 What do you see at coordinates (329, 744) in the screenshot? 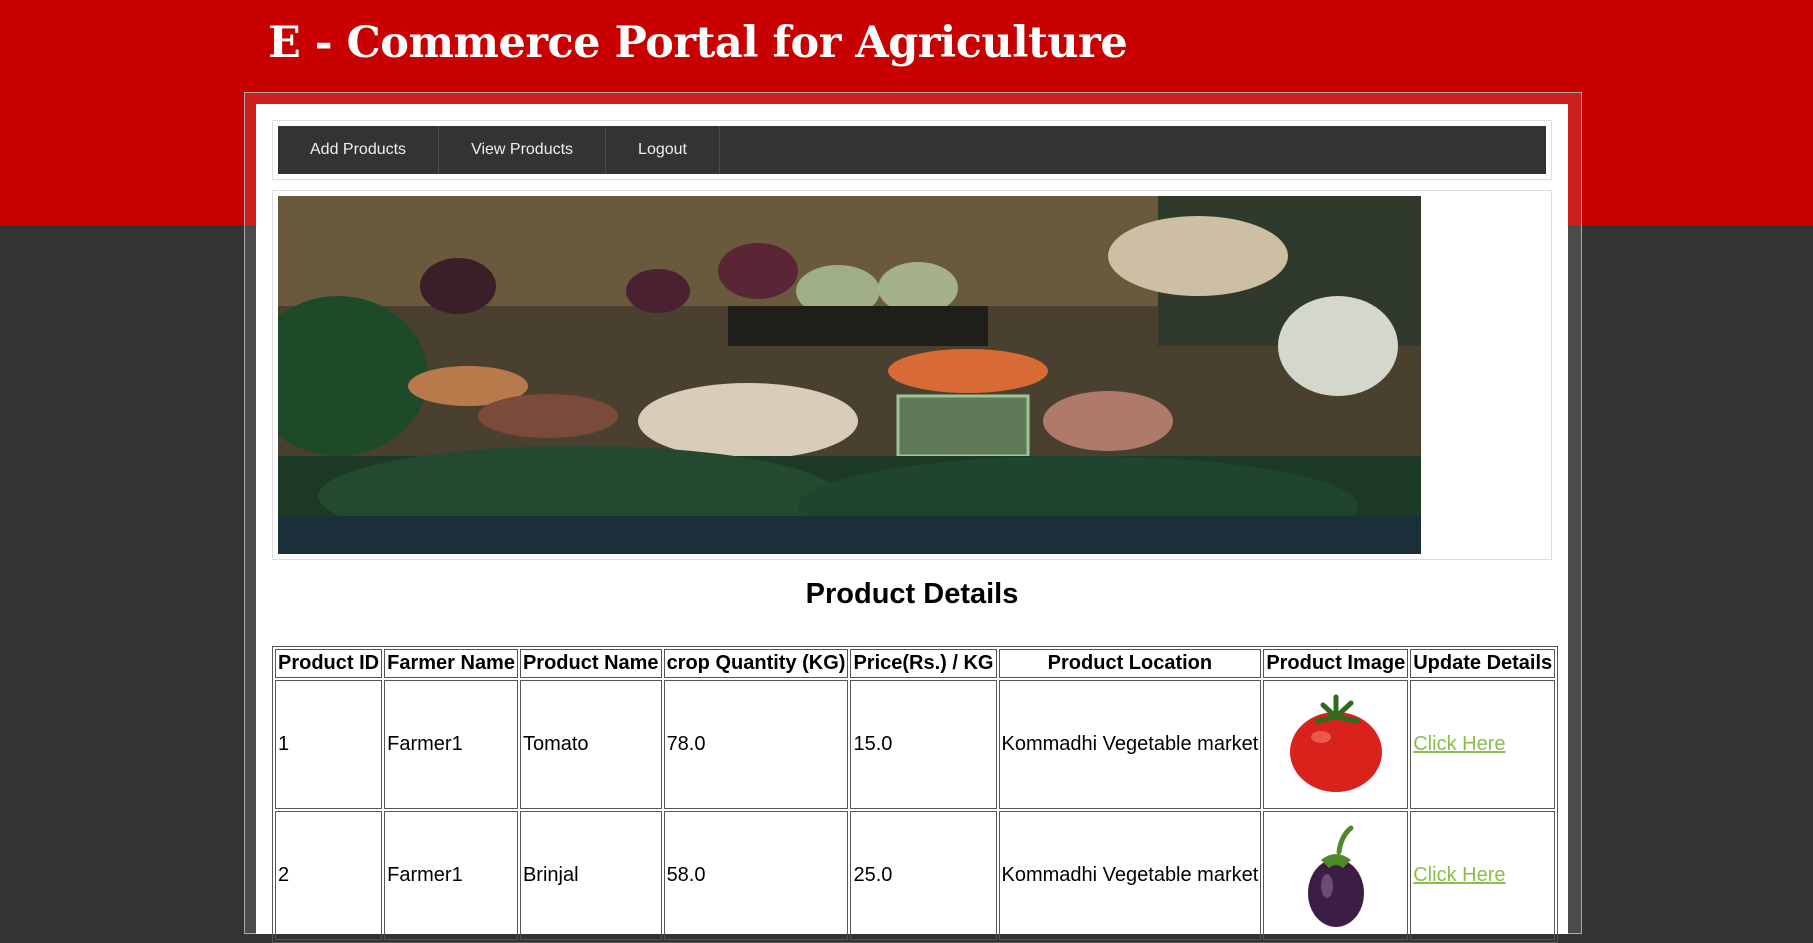
I see `cell-product-id: 1` at bounding box center [329, 744].